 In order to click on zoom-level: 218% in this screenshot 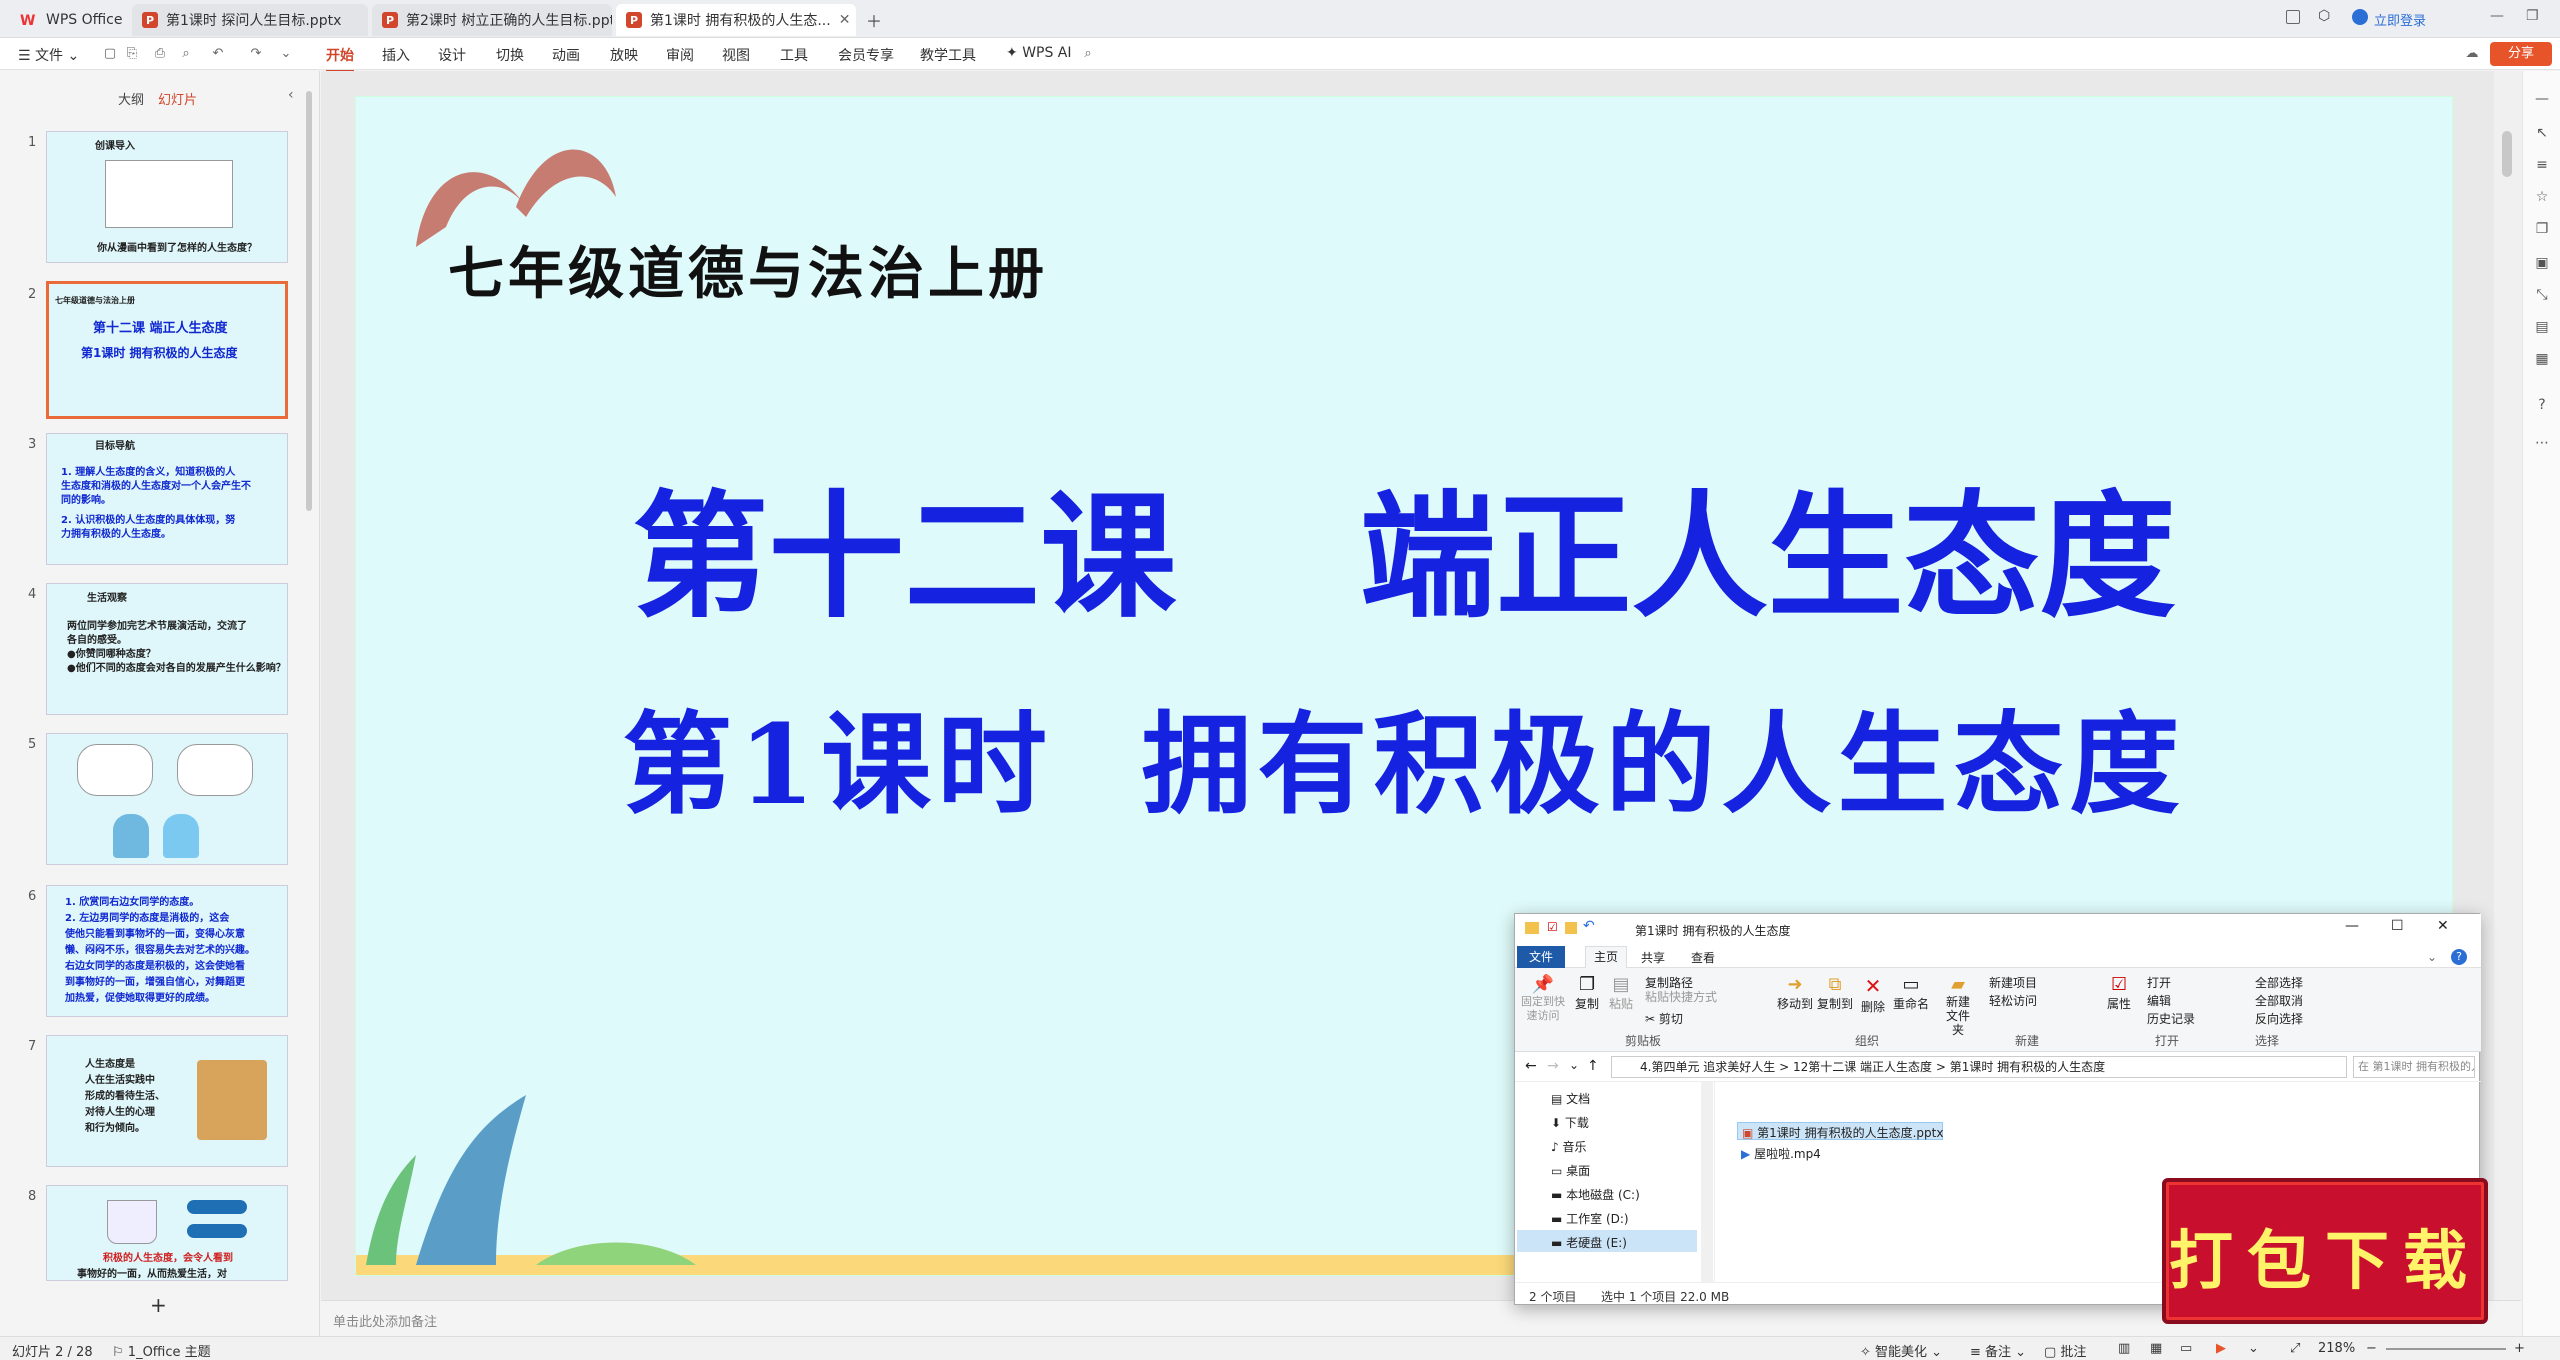, I will do `click(2336, 1348)`.